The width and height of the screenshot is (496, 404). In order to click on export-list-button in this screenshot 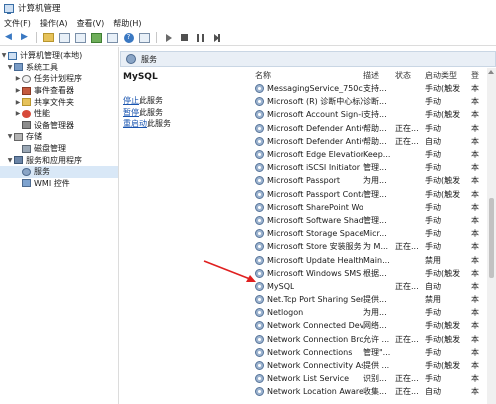, I will do `click(112, 38)`.